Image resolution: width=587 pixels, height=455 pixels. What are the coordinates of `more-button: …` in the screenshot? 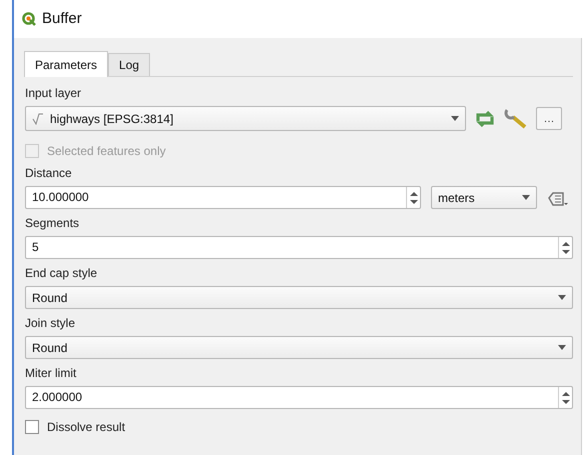 It's located at (549, 118).